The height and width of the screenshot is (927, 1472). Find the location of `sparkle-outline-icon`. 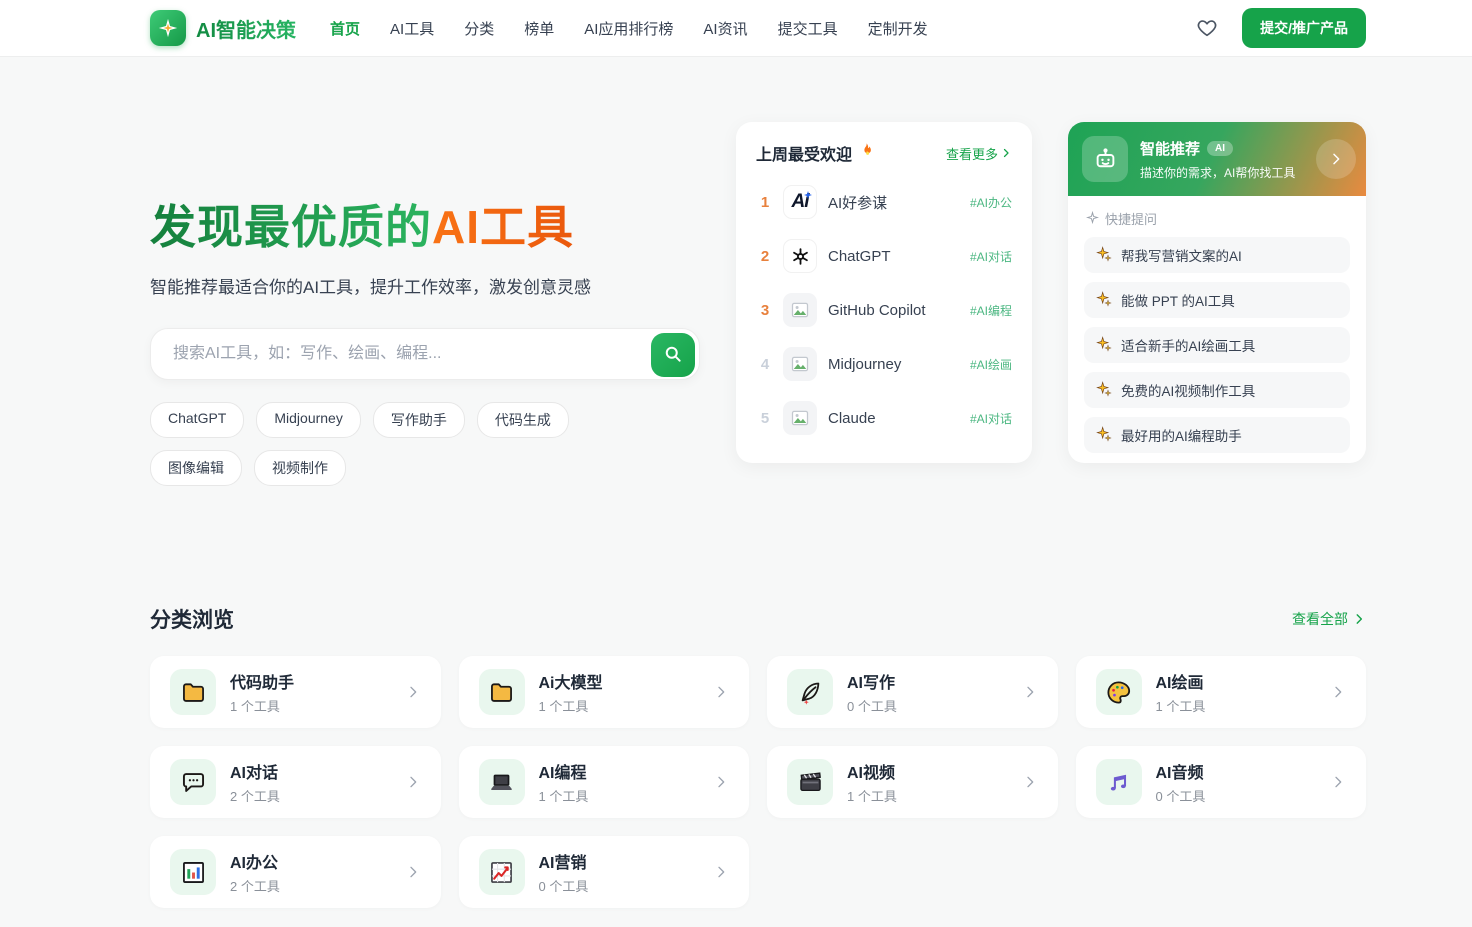

sparkle-outline-icon is located at coordinates (1092, 218).